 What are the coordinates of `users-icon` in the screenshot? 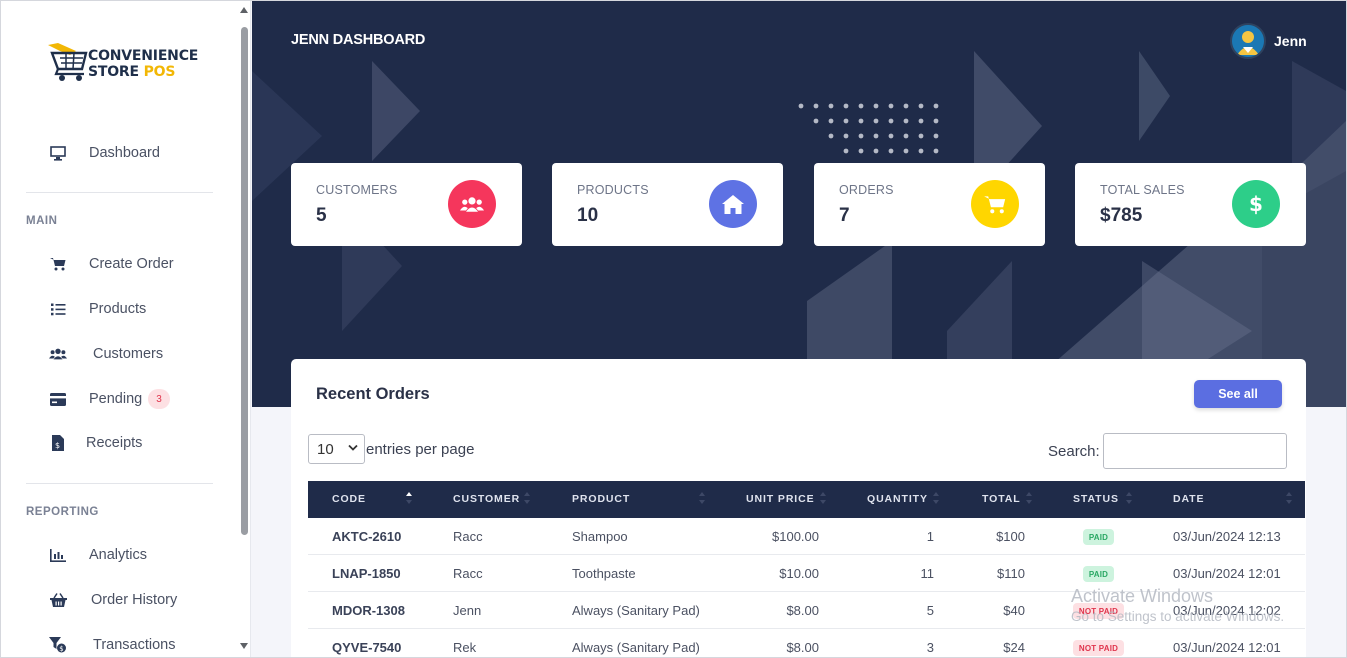 It's located at (472, 204).